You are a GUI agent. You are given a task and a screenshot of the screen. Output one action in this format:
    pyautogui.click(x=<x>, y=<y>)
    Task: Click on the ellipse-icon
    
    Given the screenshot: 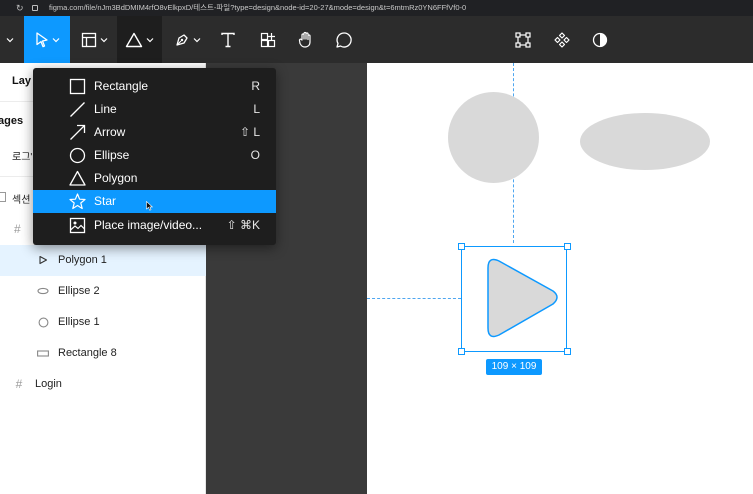 What is the action you would take?
    pyautogui.click(x=77, y=155)
    